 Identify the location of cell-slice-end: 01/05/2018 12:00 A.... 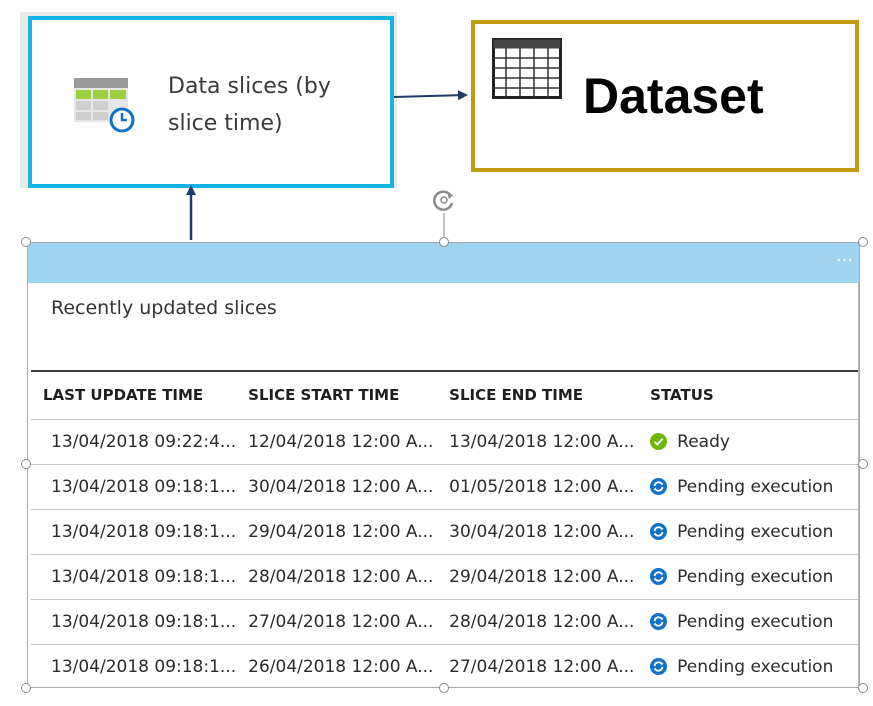
(542, 486).